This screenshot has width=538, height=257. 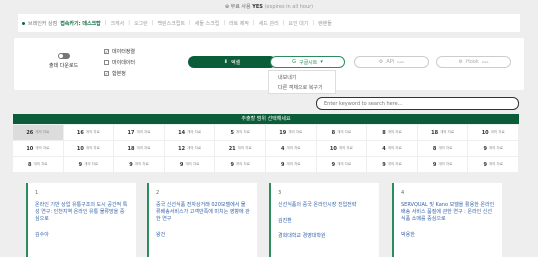 What do you see at coordinates (232, 62) in the screenshot?
I see `excel-export-button: ⬇ 엑셀` at bounding box center [232, 62].